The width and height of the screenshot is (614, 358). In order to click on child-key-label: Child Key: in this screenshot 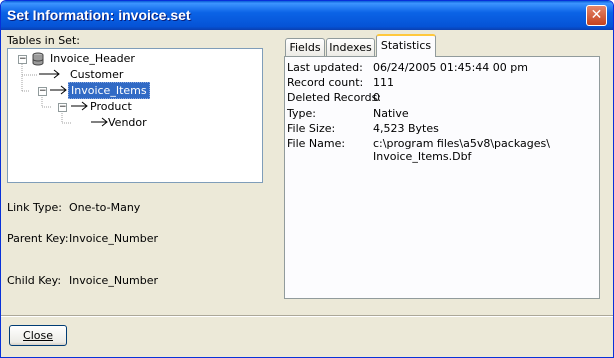, I will do `click(34, 280)`.